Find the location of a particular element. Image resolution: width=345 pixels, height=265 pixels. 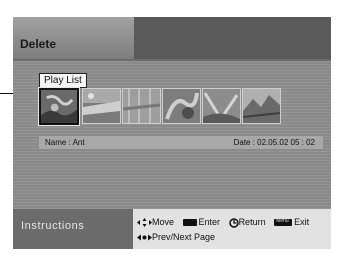

instructions-row-2: Prev/Next Page is located at coordinates (176, 237).